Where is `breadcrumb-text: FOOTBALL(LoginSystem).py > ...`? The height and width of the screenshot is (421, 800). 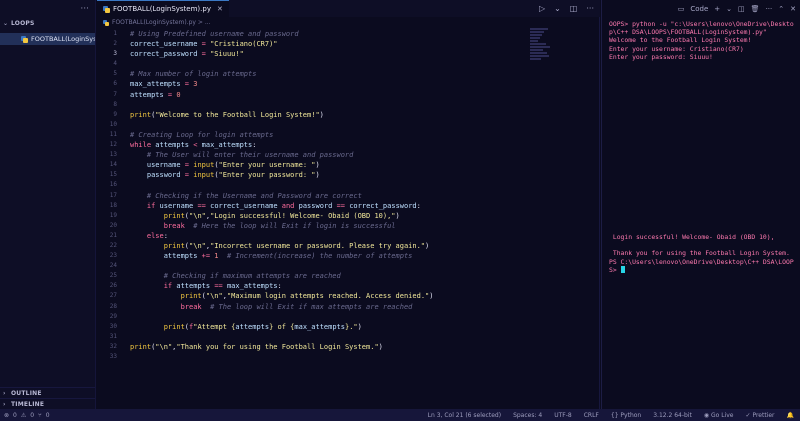
breadcrumb-text: FOOTBALL(LoginSystem).py > ... is located at coordinates (161, 22).